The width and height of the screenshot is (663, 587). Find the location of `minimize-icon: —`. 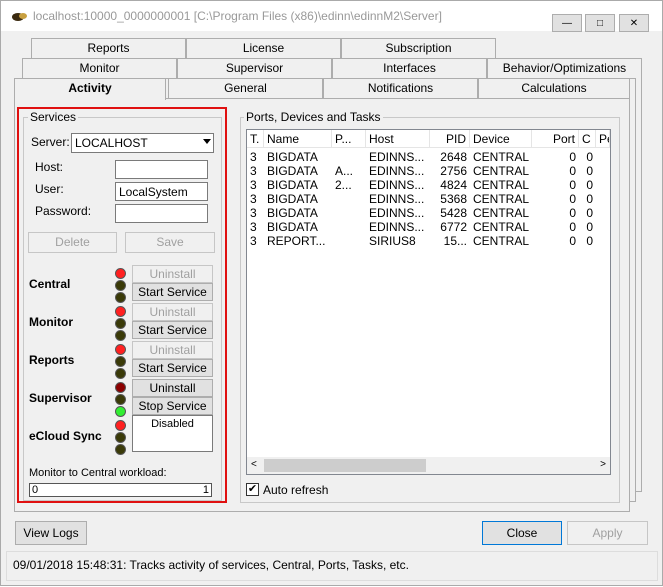

minimize-icon: — is located at coordinates (567, 23).